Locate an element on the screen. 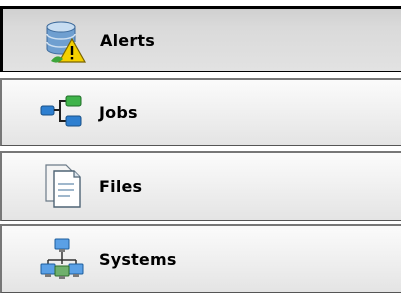 Image resolution: width=401 pixels, height=293 pixels. systems-icon is located at coordinates (62, 260).